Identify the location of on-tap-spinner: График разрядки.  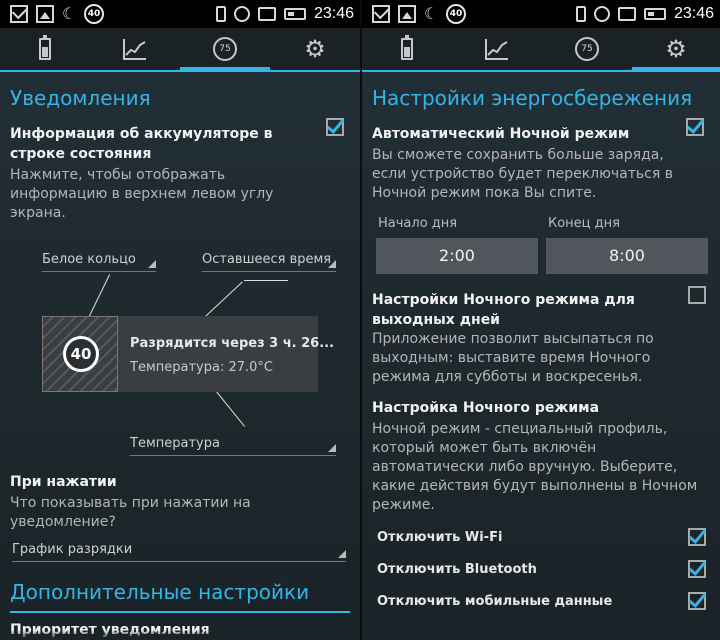
(179, 552).